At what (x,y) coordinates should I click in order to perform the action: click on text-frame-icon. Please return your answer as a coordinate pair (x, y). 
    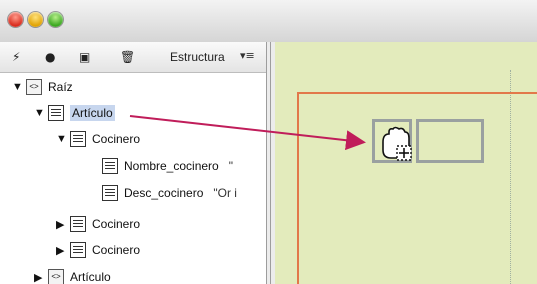
    Looking at the image, I should click on (56, 113).